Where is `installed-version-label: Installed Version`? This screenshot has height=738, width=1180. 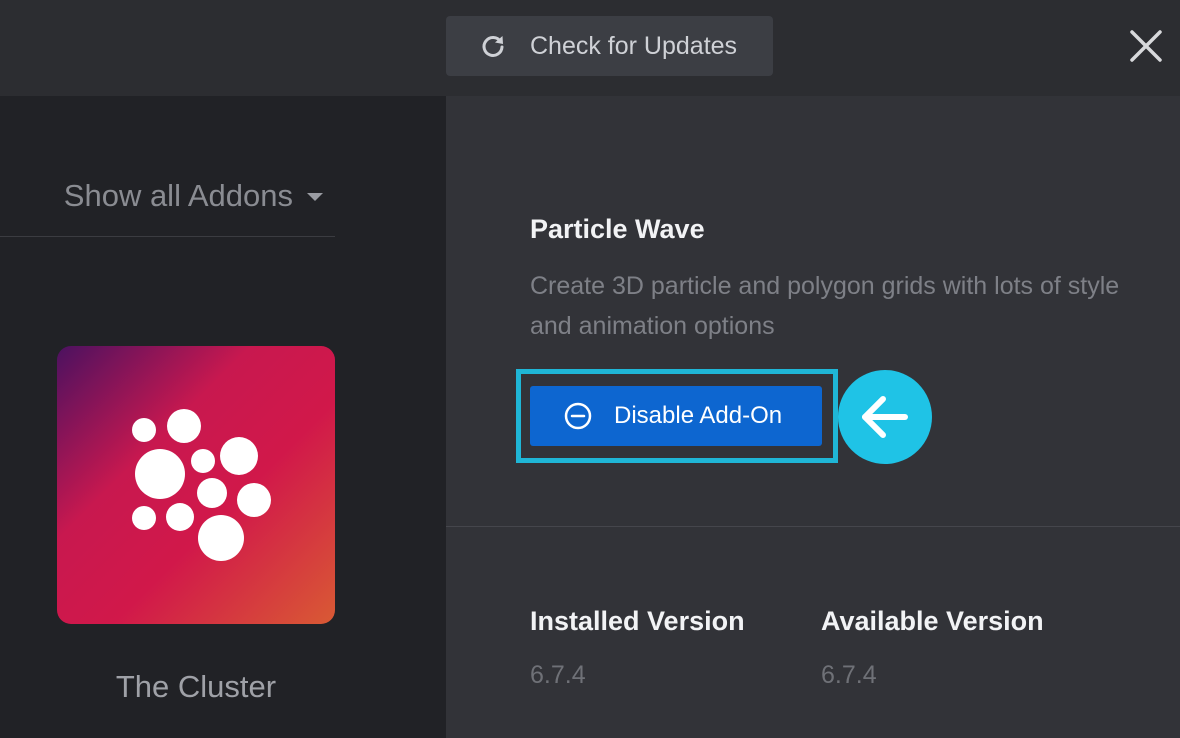 installed-version-label: Installed Version is located at coordinates (637, 621).